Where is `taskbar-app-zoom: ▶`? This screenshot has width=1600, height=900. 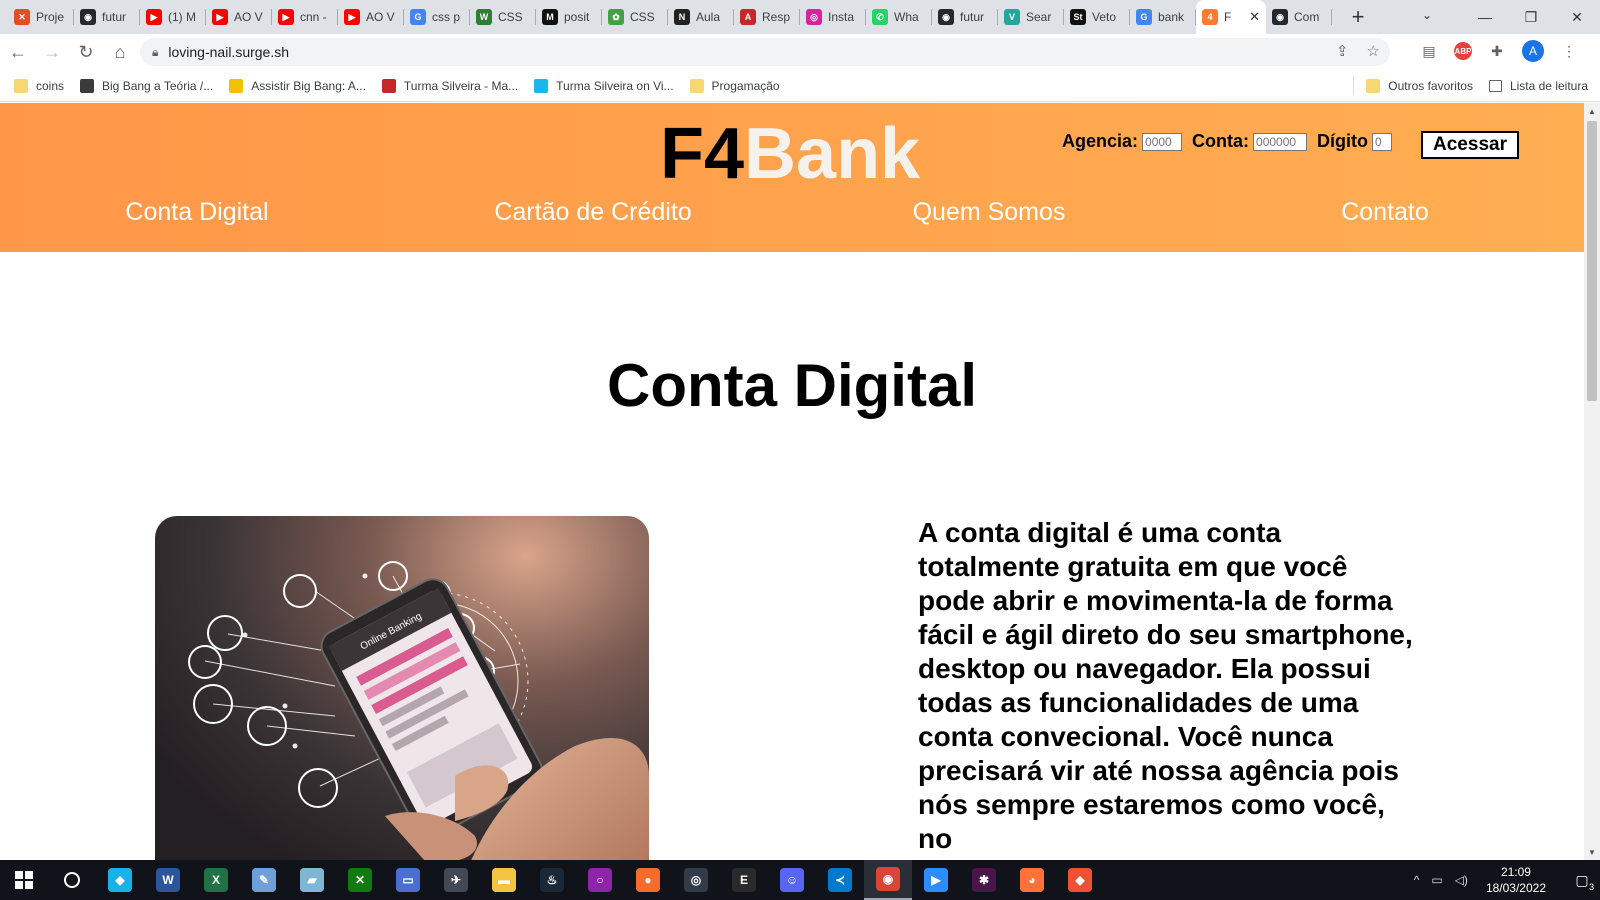
taskbar-app-zoom: ▶ is located at coordinates (936, 880).